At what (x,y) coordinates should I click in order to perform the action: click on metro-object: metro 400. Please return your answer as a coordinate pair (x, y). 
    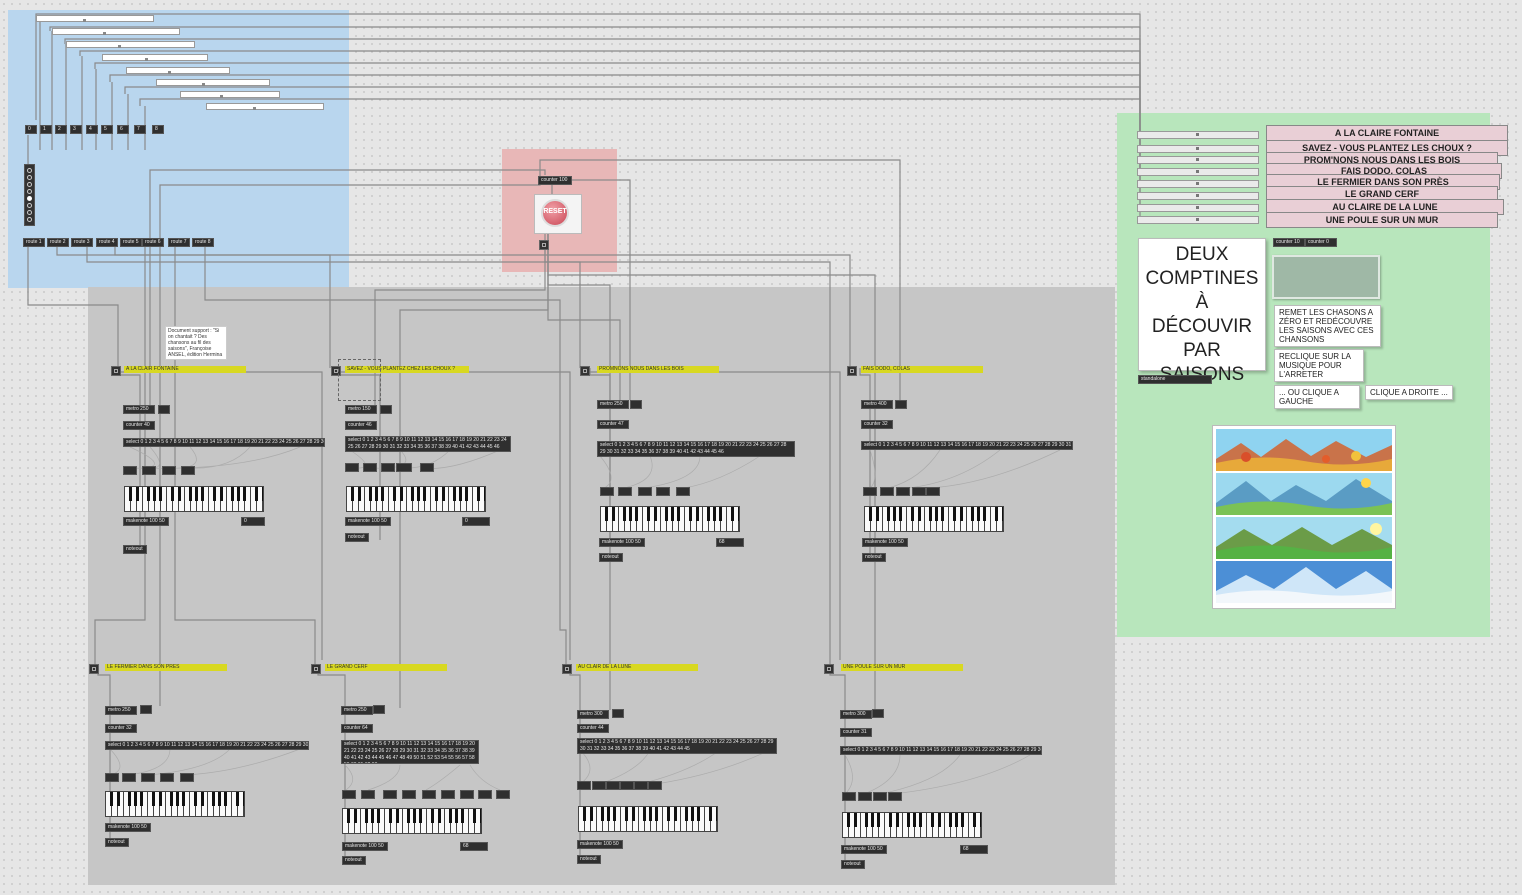
    Looking at the image, I should click on (877, 404).